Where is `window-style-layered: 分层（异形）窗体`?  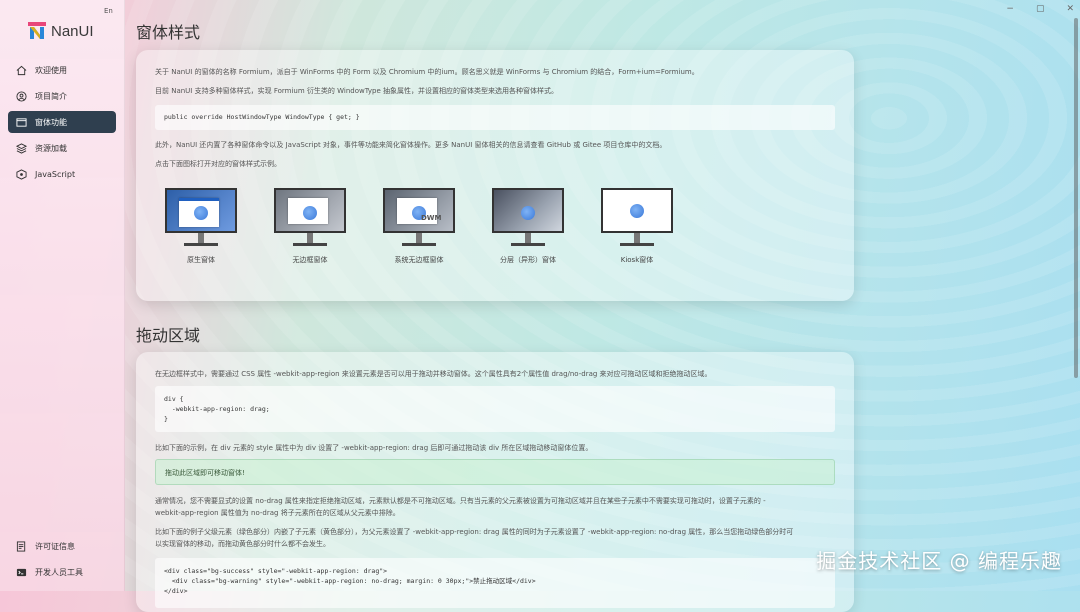
window-style-layered: 分层（异形）窗体 is located at coordinates (528, 226).